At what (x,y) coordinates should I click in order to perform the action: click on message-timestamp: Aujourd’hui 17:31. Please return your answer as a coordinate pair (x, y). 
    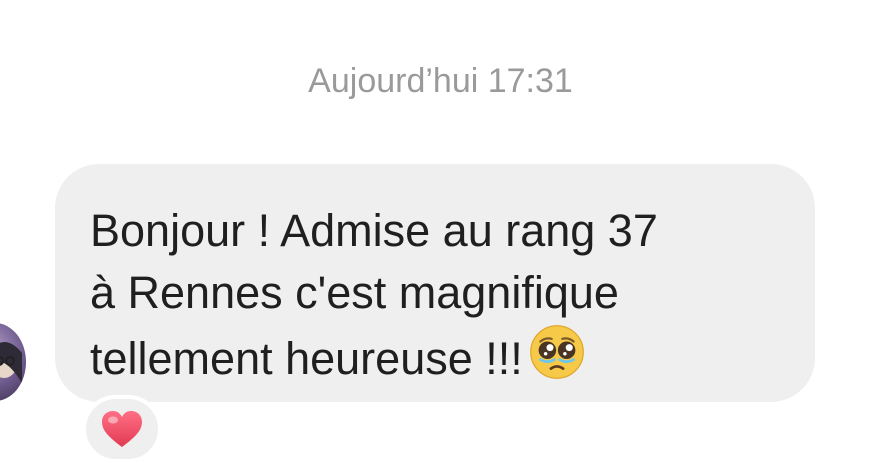
    Looking at the image, I should click on (440, 81).